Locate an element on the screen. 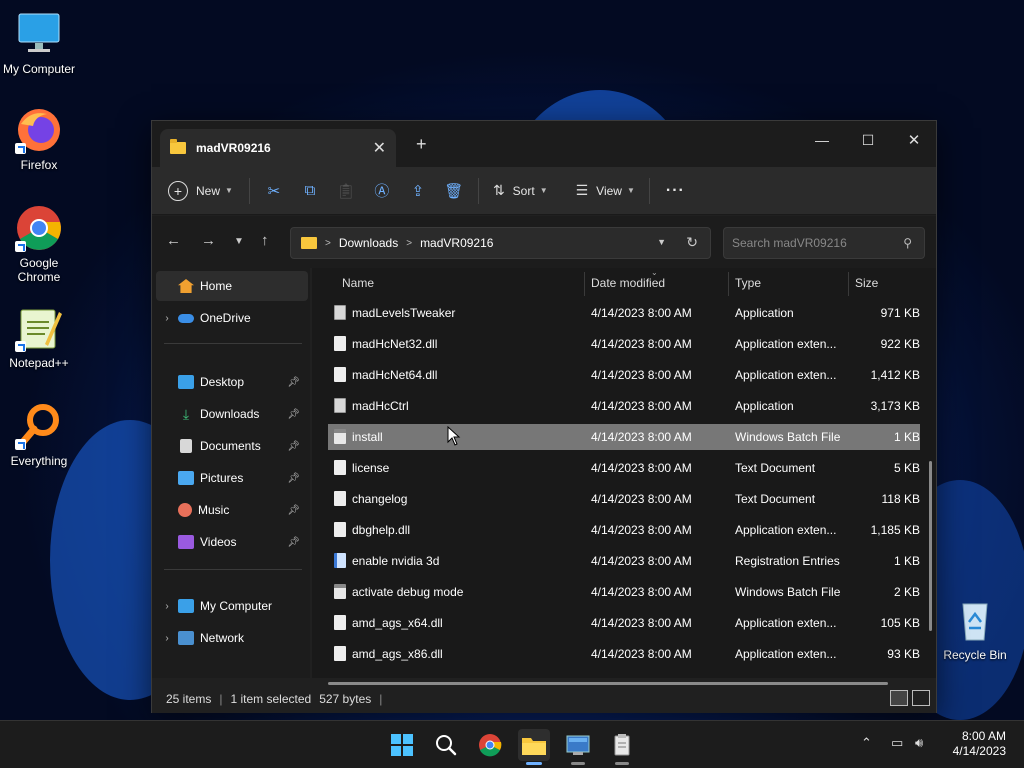  start-button is located at coordinates (402, 745).